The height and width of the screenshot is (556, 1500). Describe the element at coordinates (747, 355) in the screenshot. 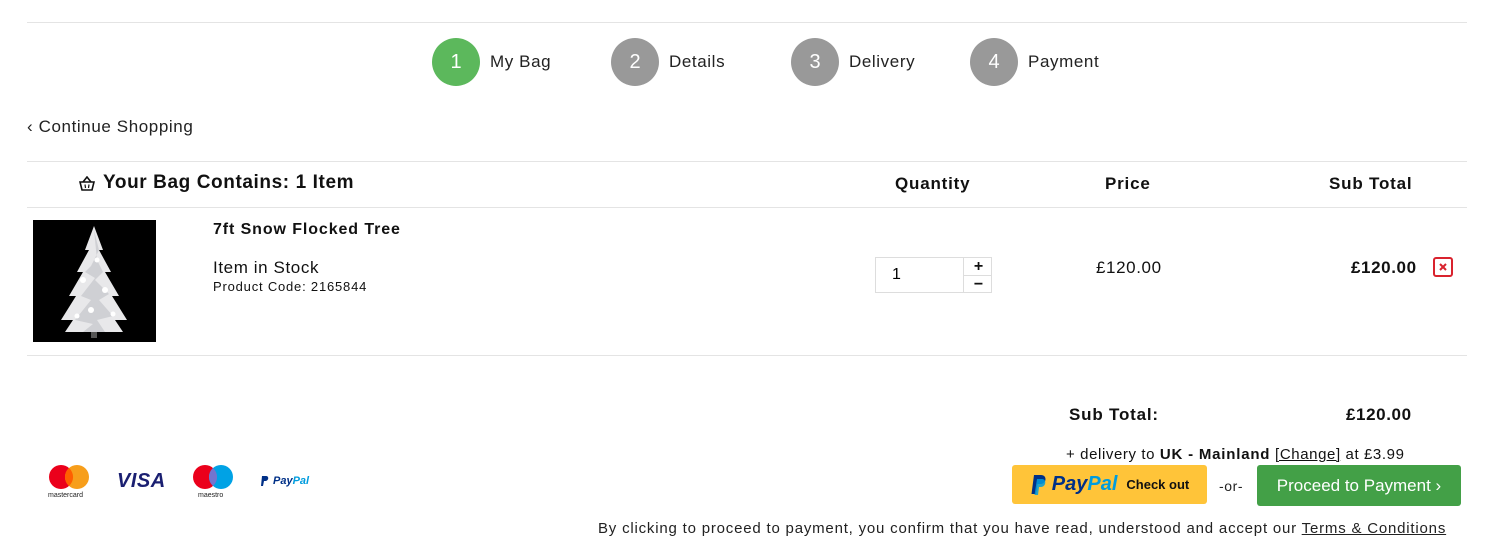

I see `row-bottom-divider` at that location.